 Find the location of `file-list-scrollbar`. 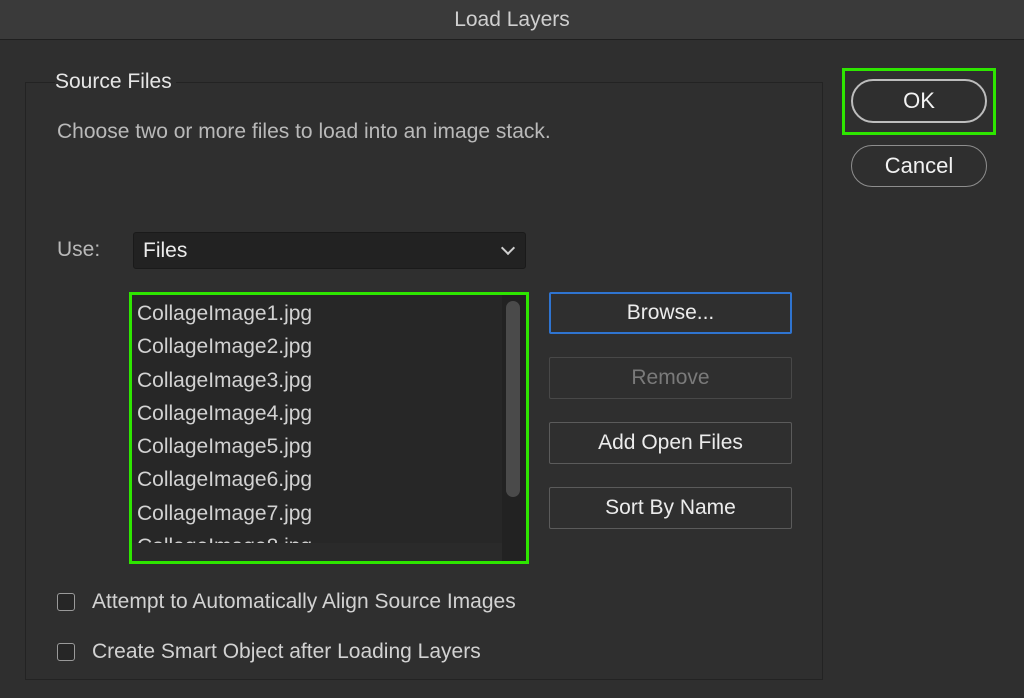

file-list-scrollbar is located at coordinates (514, 428).